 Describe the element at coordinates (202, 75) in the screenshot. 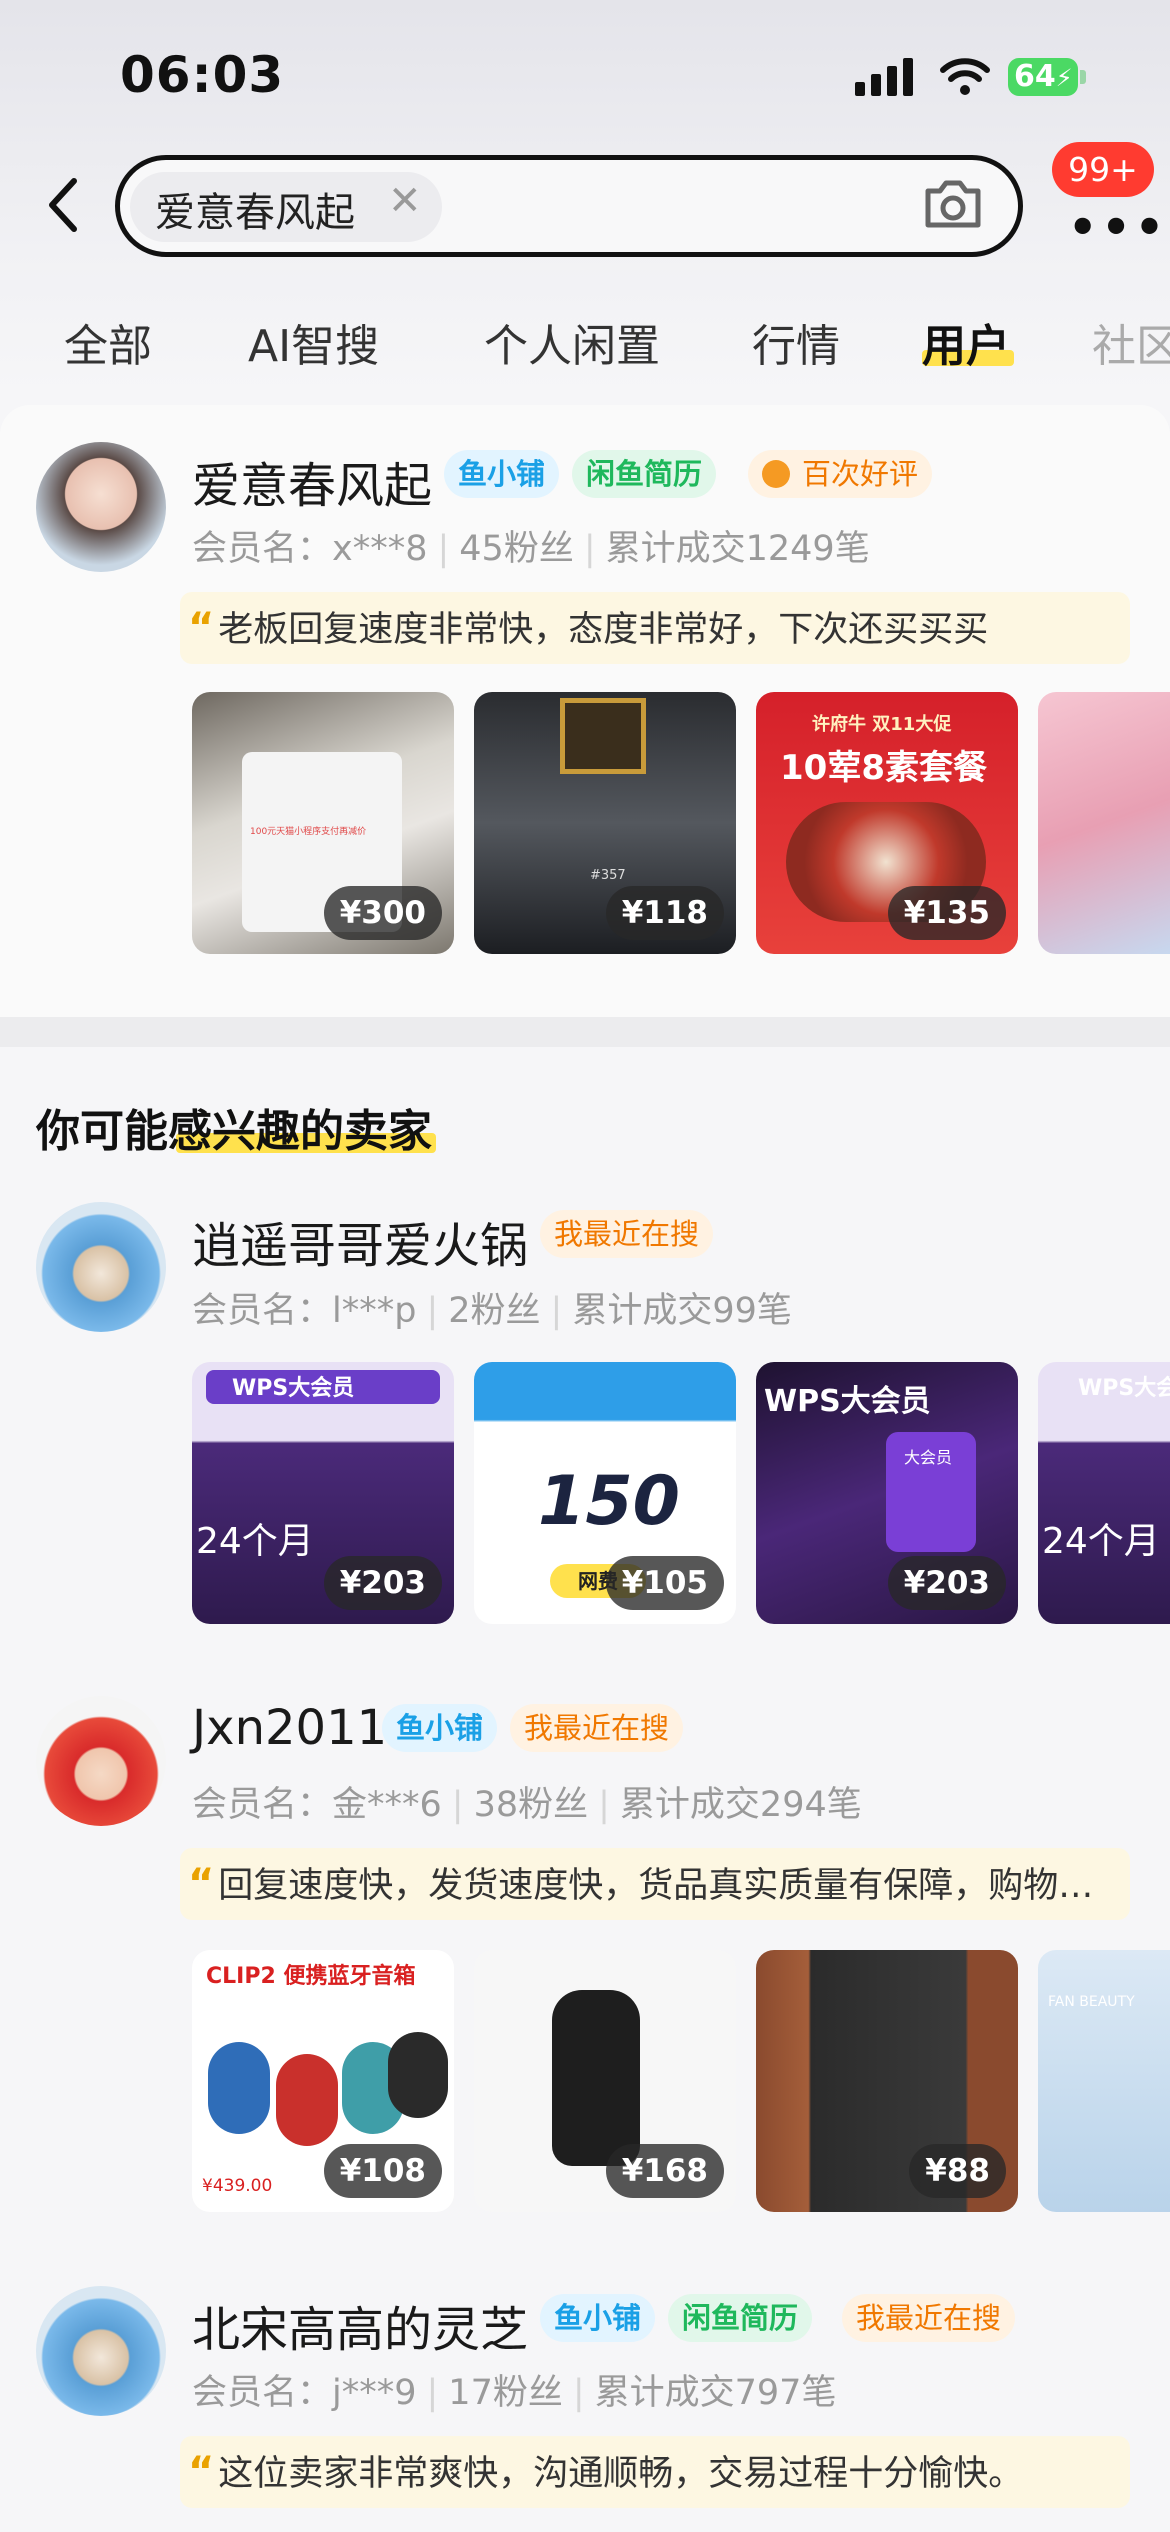

I see `status-time: 06:03` at that location.